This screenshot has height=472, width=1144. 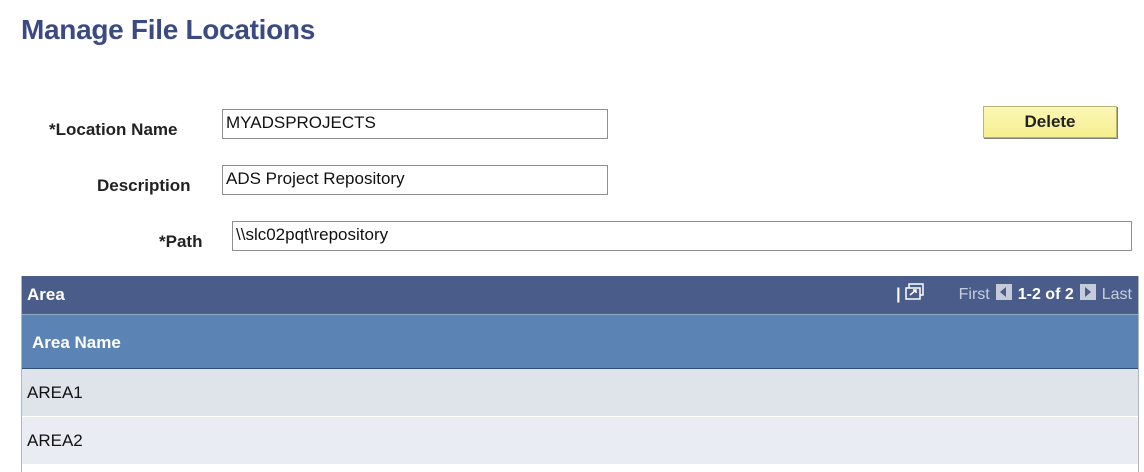 What do you see at coordinates (55, 392) in the screenshot?
I see `area-name-cell: AREA1` at bounding box center [55, 392].